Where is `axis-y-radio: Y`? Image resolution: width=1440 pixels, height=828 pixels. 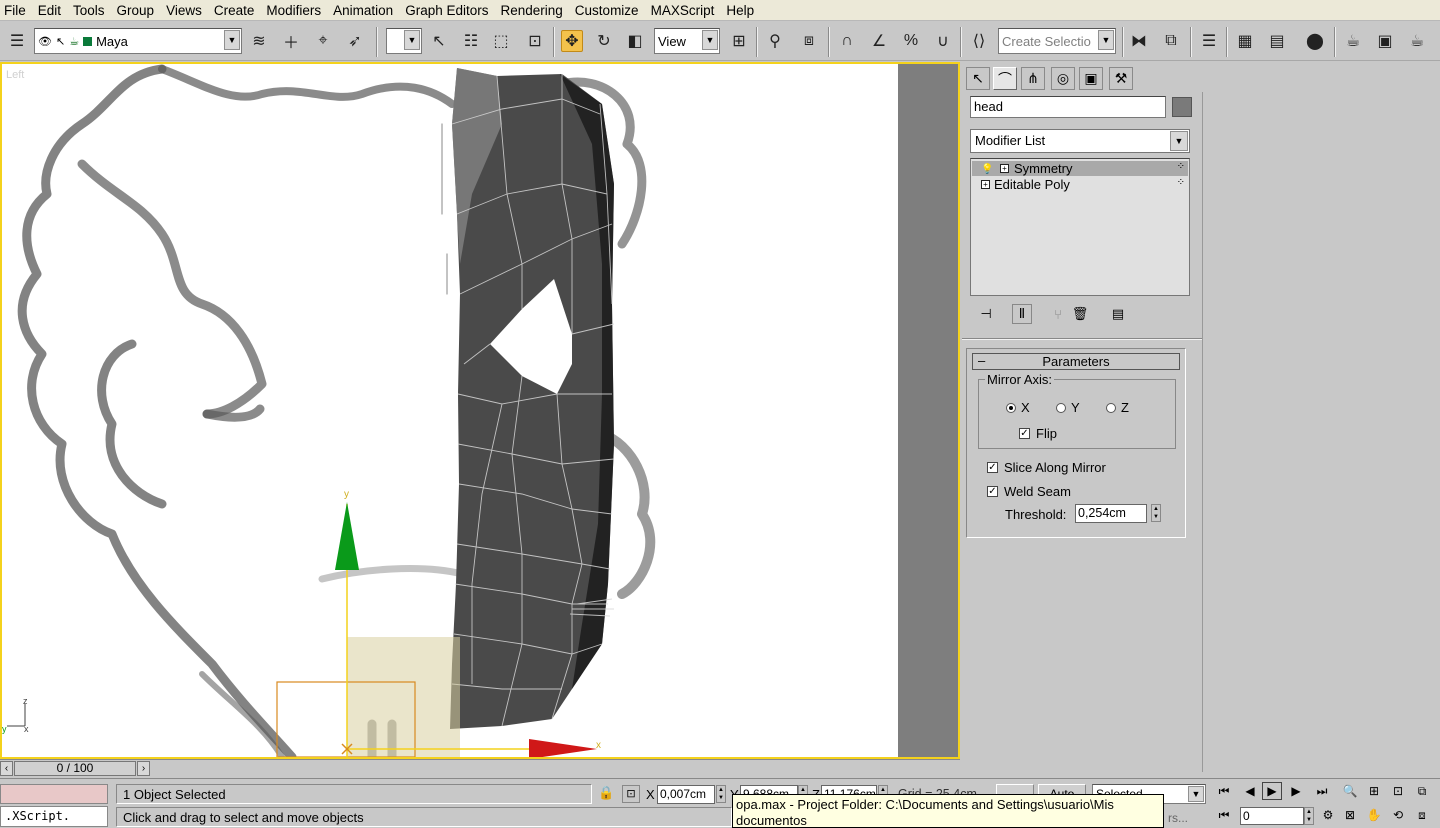 axis-y-radio: Y is located at coordinates (1068, 407).